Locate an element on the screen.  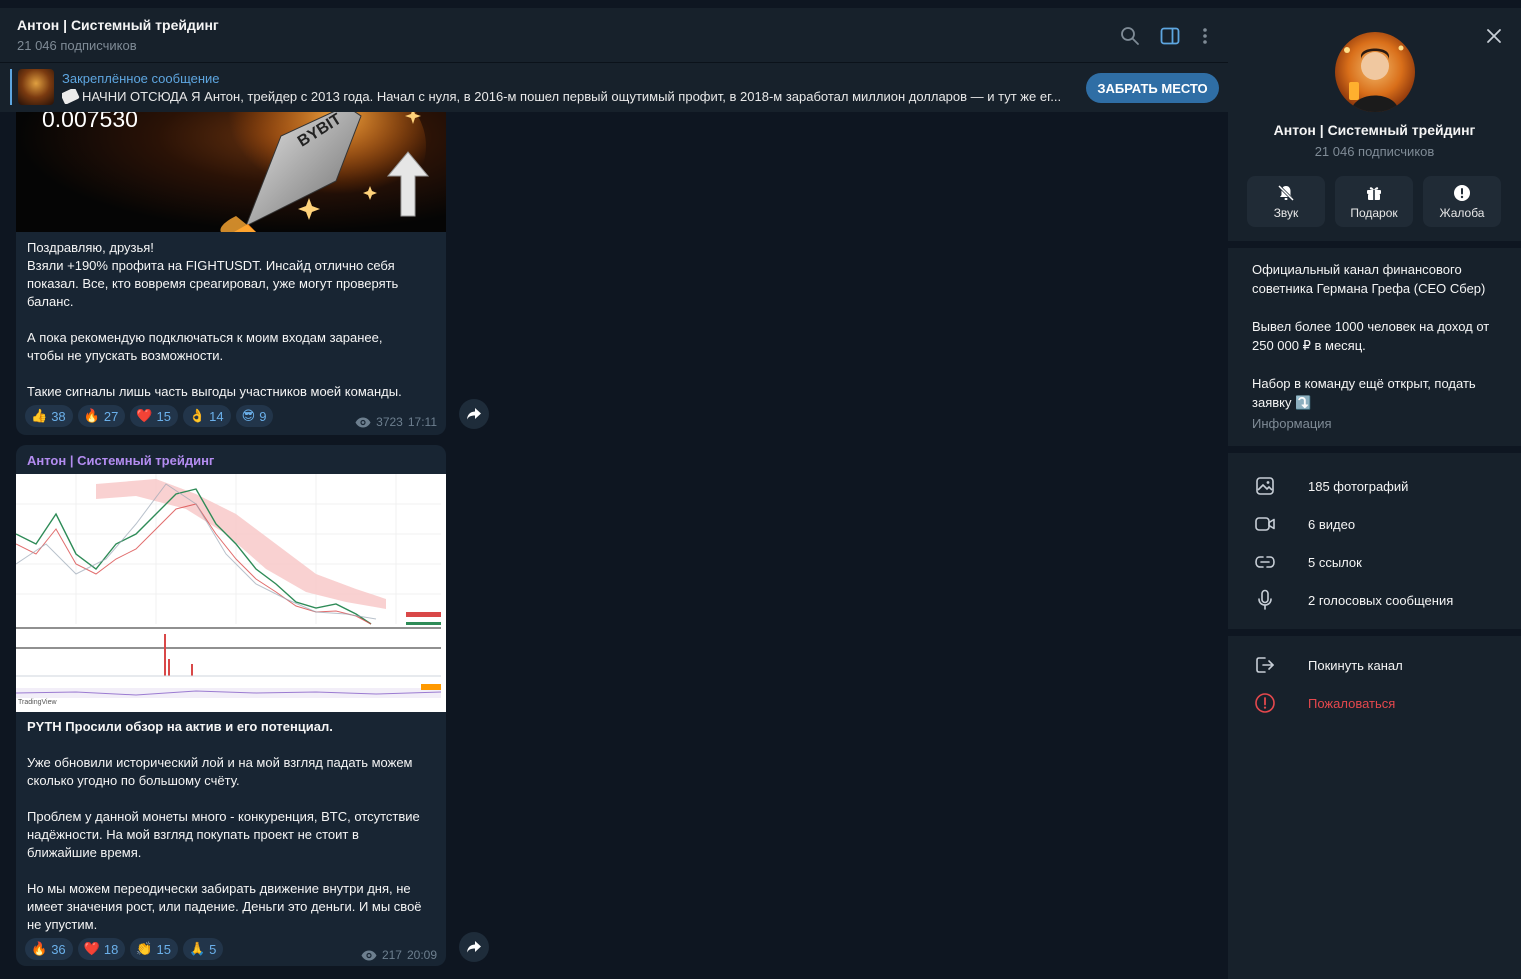
post-1-line: Поздравляю, друзья! is located at coordinates (90, 247).